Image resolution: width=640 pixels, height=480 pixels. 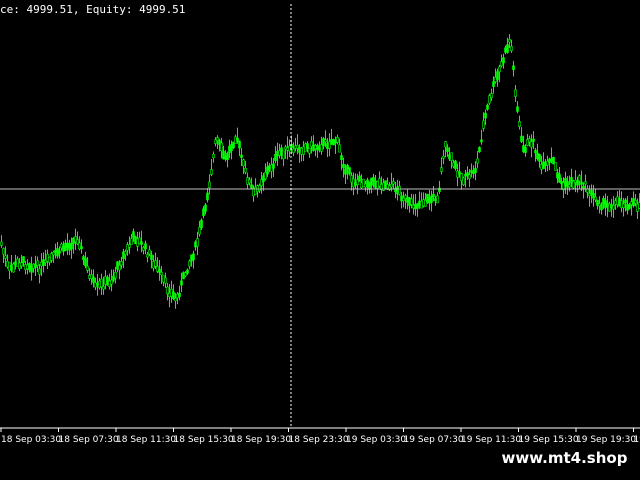 I want to click on time-axis-label: 18 Sep 11:30, so click(x=146, y=440).